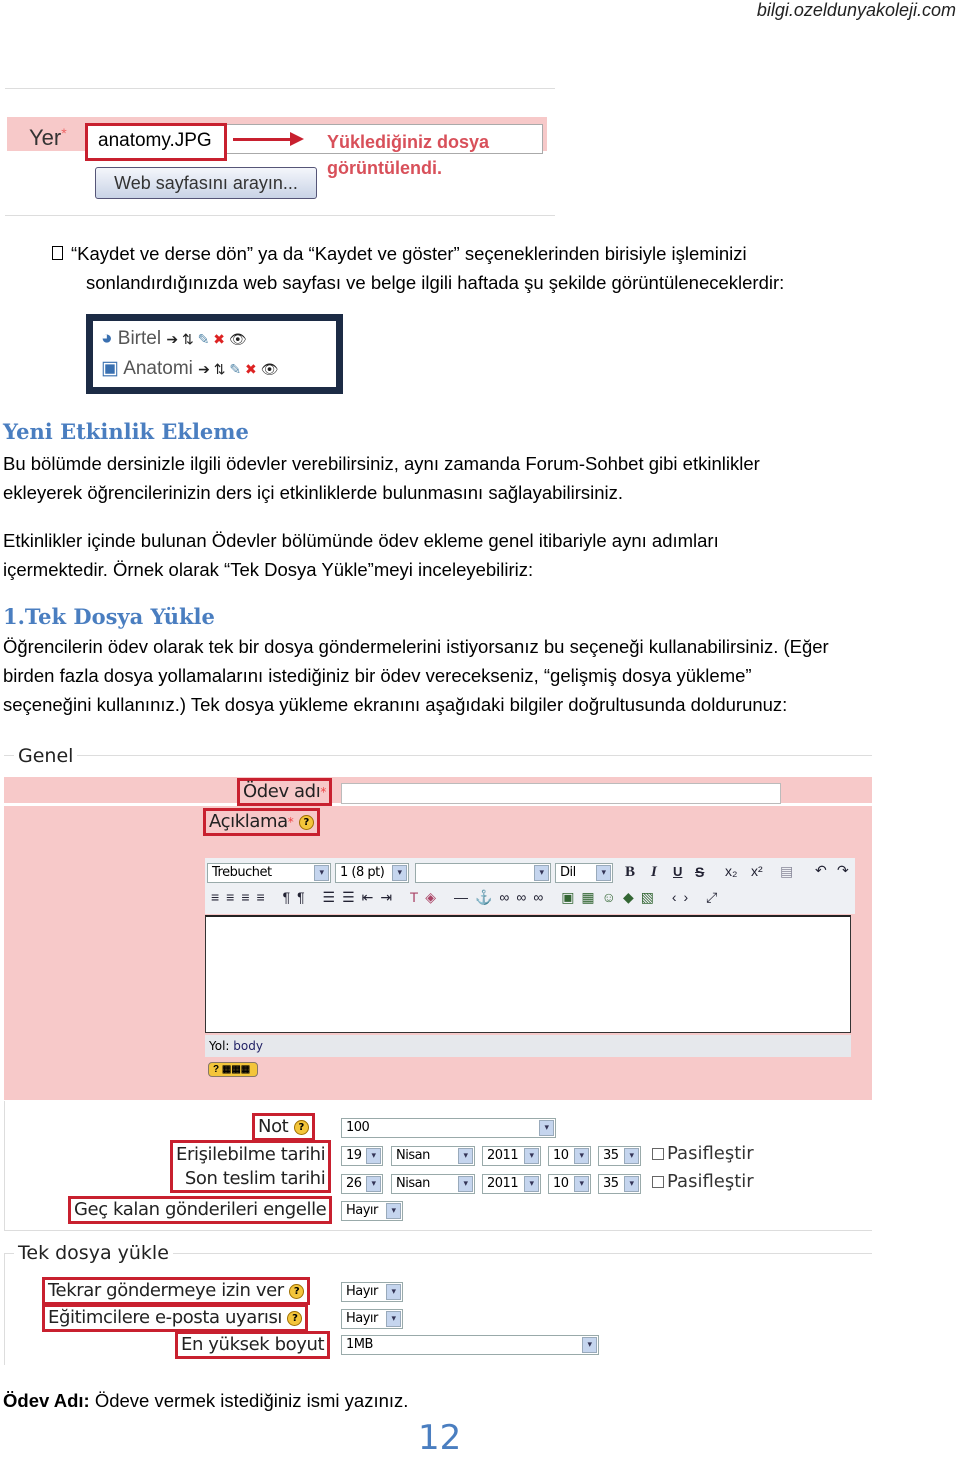 The image size is (960, 1458). I want to click on web-page-icon: ◕, so click(107, 338).